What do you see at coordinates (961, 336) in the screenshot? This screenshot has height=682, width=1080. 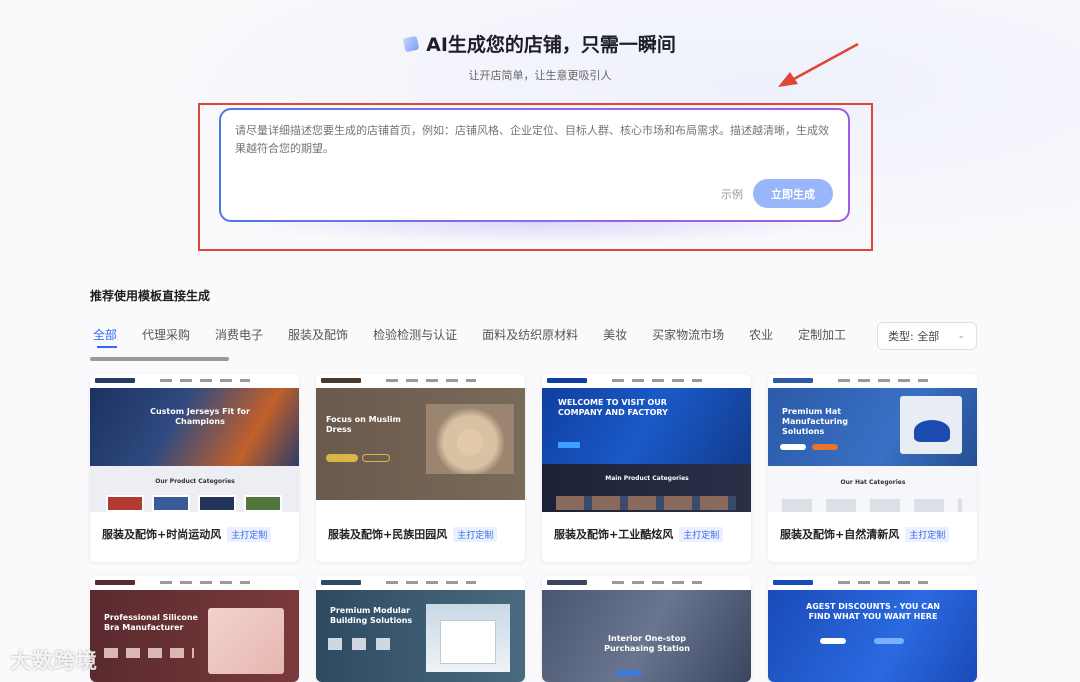 I see `chevron-down-icon: ⌄` at bounding box center [961, 336].